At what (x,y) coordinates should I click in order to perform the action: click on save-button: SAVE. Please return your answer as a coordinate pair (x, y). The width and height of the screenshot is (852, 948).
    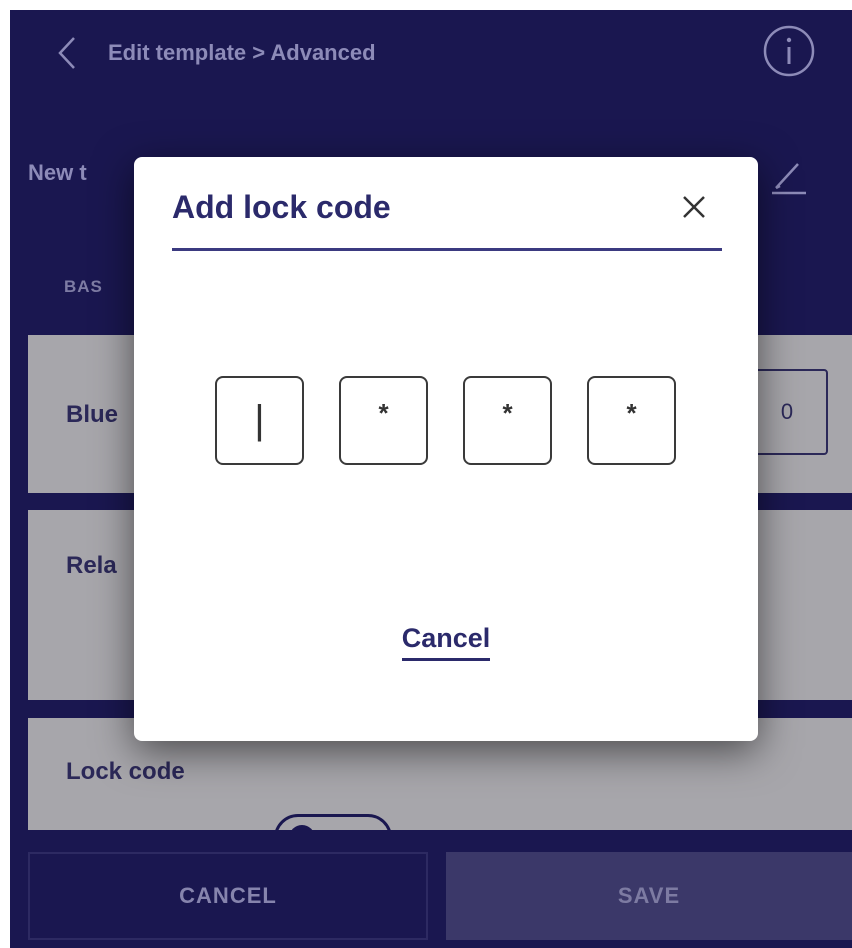
    Looking at the image, I should click on (649, 896).